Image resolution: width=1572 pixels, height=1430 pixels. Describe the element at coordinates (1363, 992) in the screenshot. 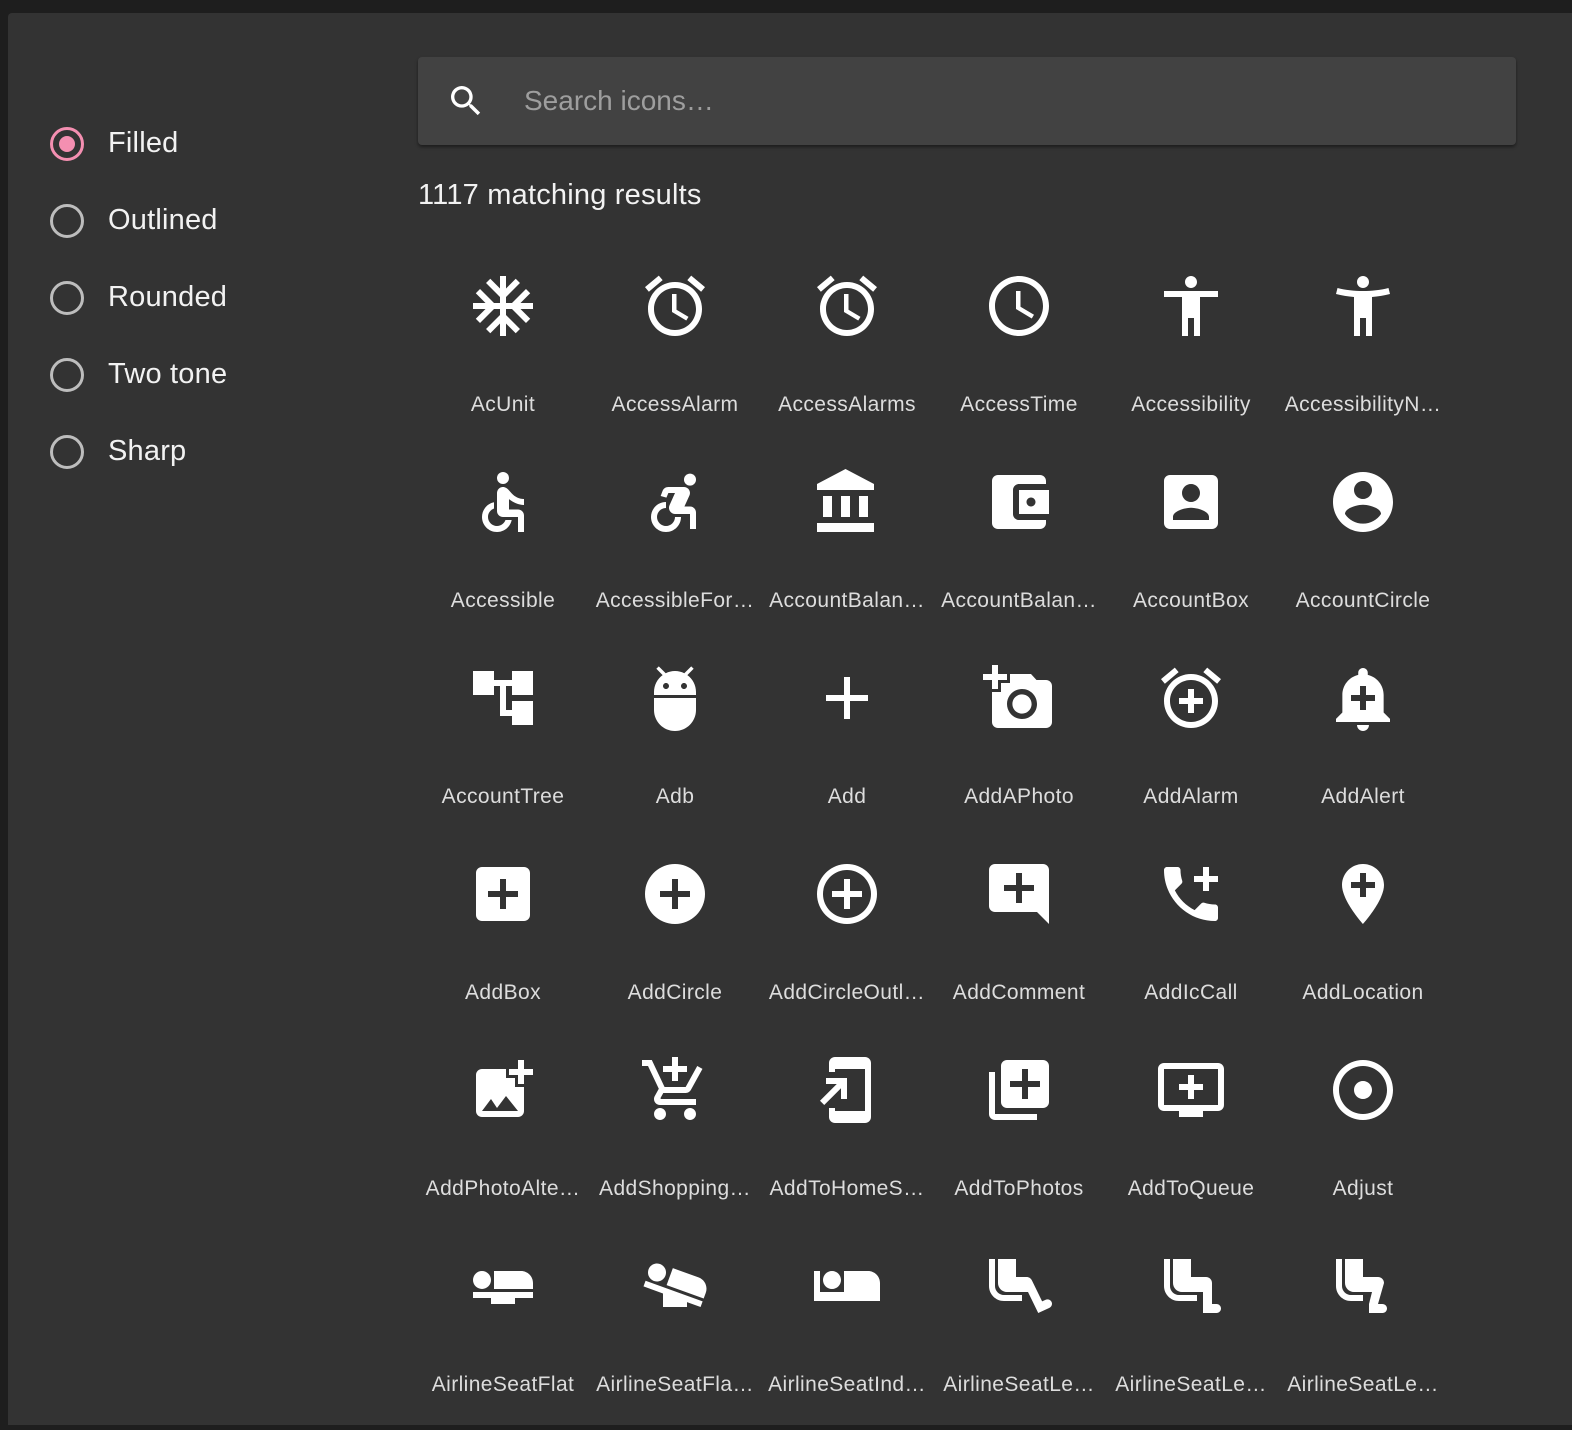

I see `icon-tile-label: AddLocation` at that location.